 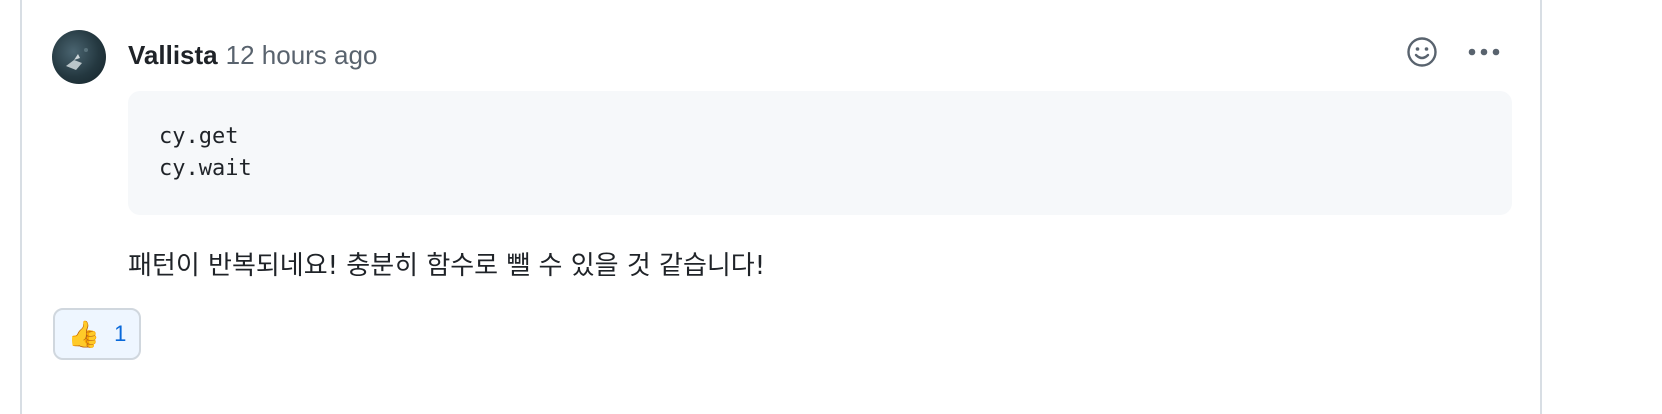 I want to click on more-options-button, so click(x=1484, y=52).